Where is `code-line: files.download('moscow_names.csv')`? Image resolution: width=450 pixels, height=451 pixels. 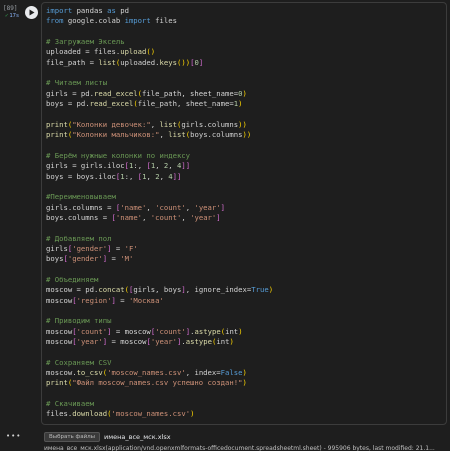 code-line: files.download('moscow_names.csv') is located at coordinates (245, 414).